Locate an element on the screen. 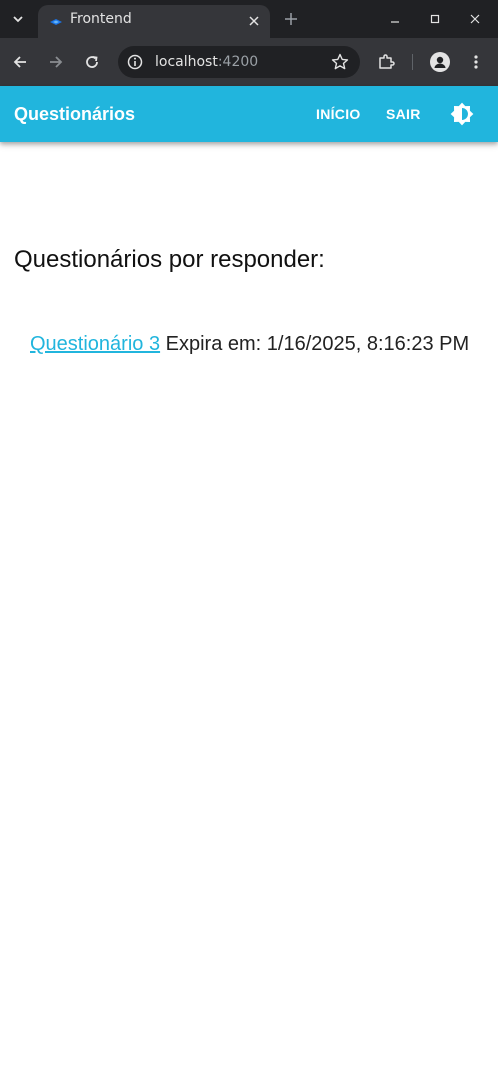  app-toolbar: Questionários INÍCIO SAIR is located at coordinates (249, 114).